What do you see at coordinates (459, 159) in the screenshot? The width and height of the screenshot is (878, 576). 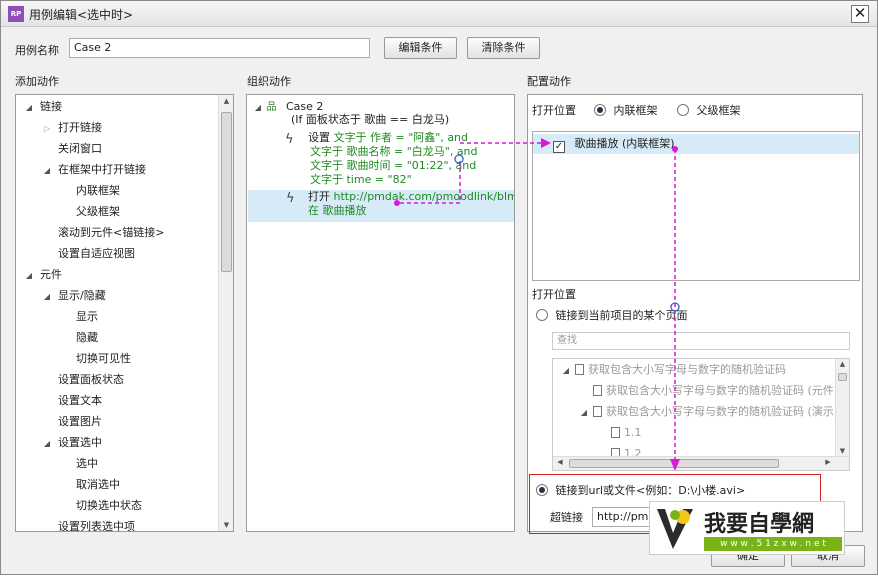 I see `connector-handle` at bounding box center [459, 159].